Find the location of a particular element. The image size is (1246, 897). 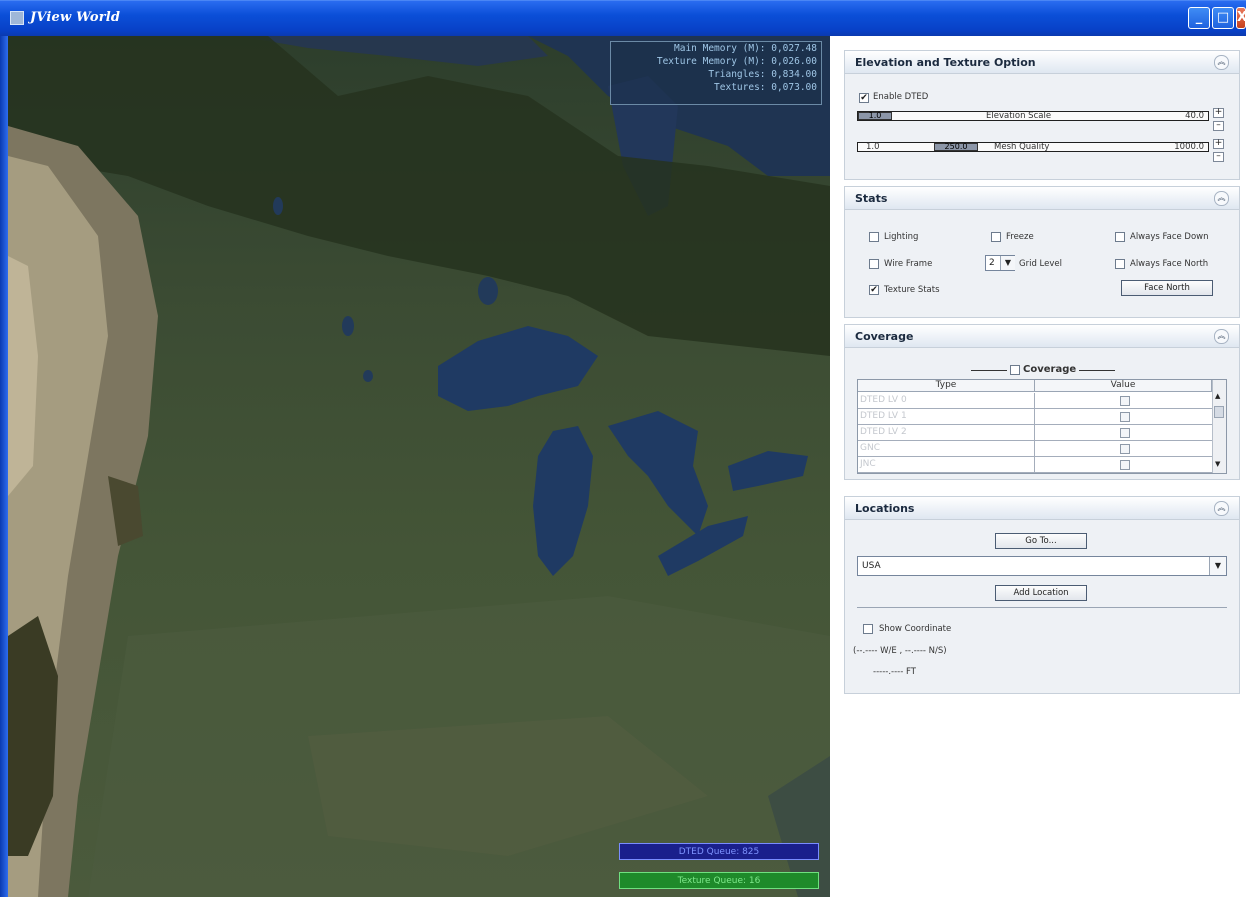

always-face-down-checkbox is located at coordinates (1120, 237).